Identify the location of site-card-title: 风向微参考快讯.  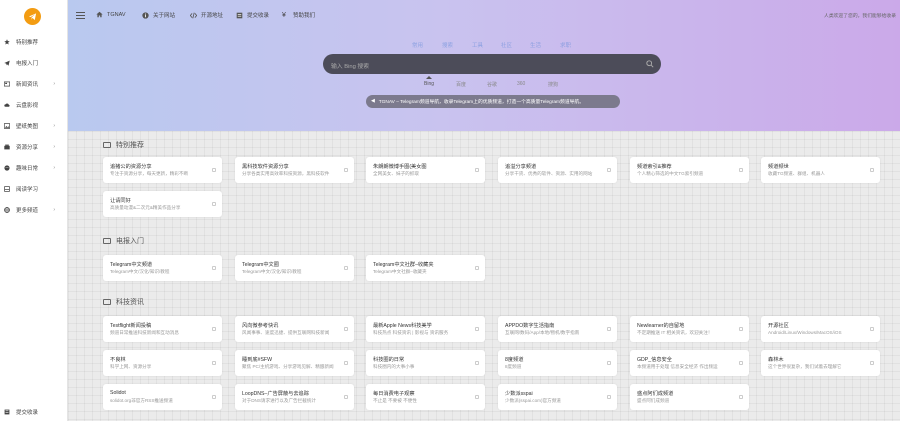
(260, 326).